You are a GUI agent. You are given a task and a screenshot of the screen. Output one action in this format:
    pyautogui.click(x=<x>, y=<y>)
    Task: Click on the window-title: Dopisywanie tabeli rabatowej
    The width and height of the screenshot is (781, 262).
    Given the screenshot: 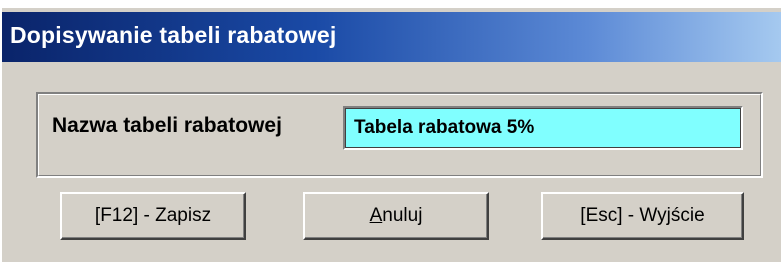 What is the action you would take?
    pyautogui.click(x=173, y=35)
    